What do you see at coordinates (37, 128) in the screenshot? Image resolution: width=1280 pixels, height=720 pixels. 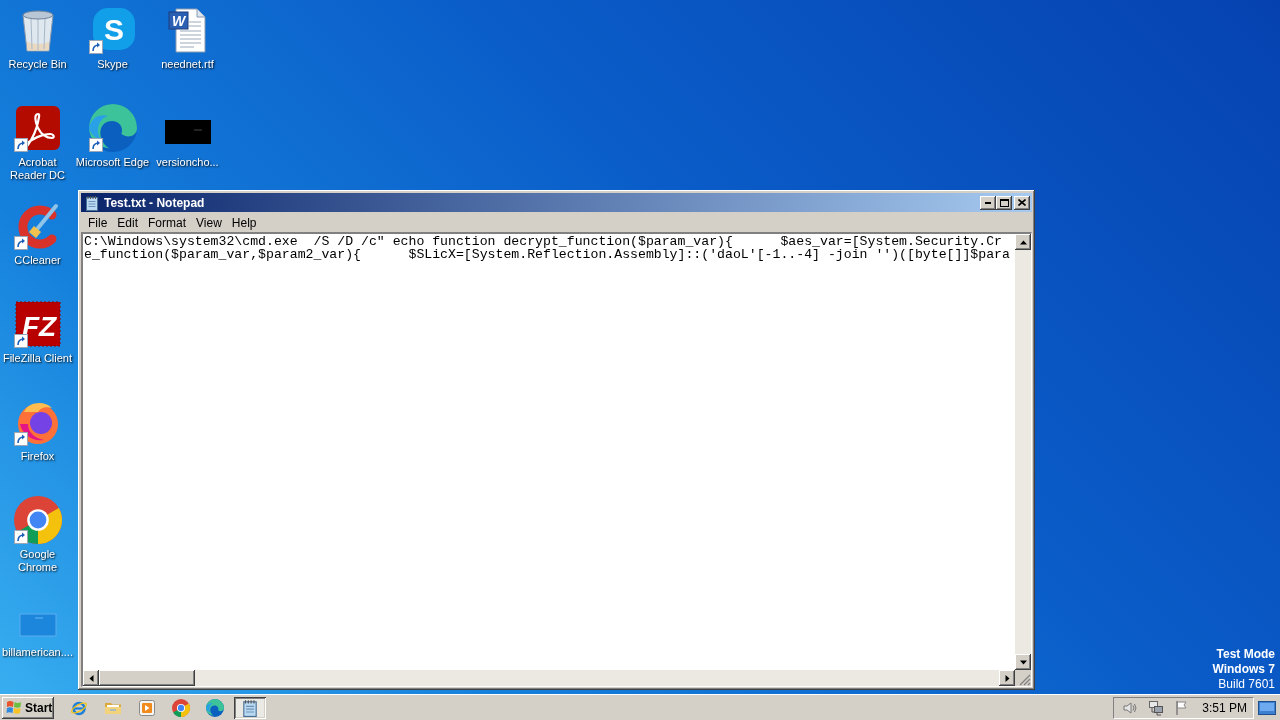 I see `pdf-logo-icon` at bounding box center [37, 128].